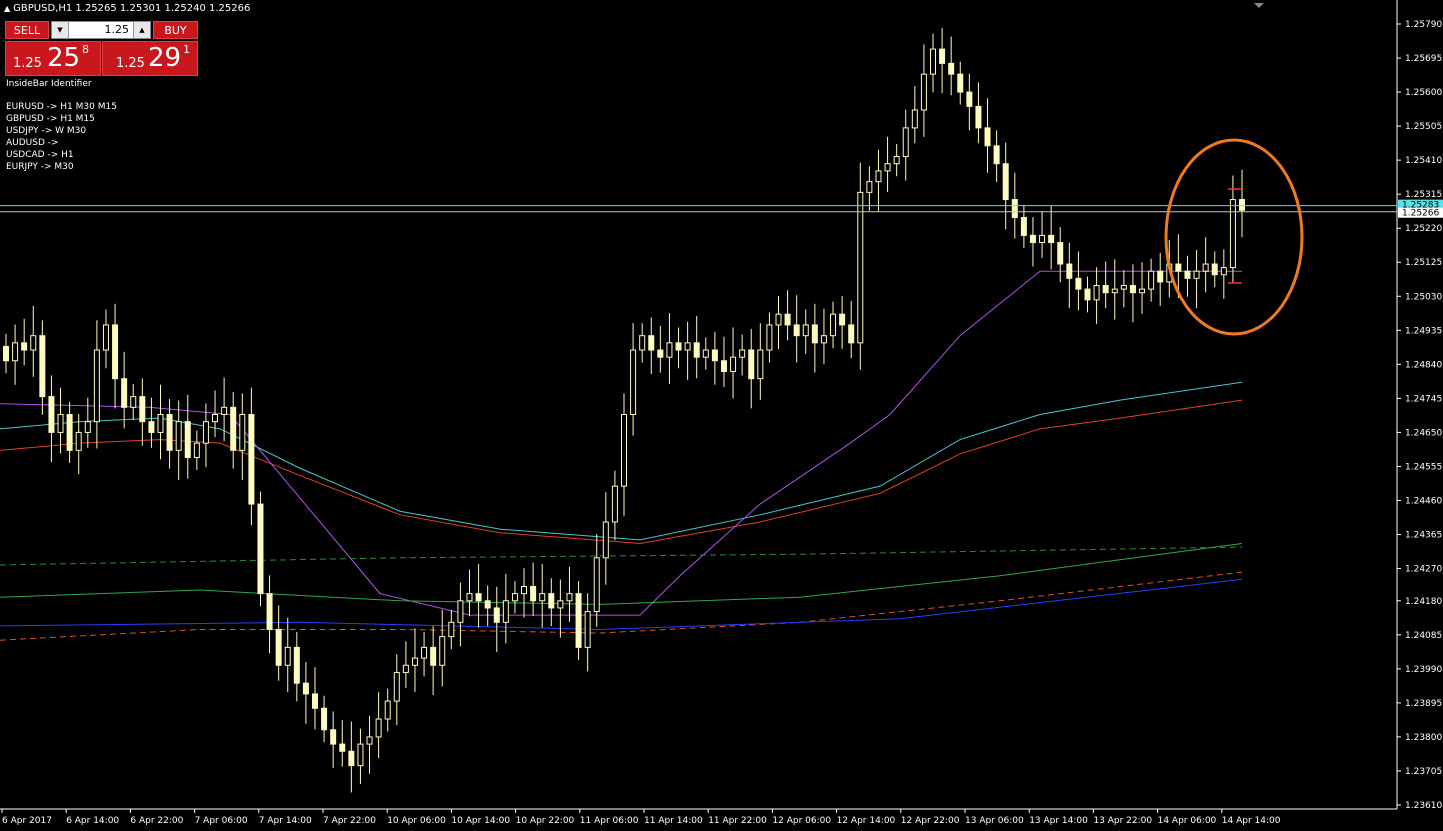  I want to click on lot-value: 1.25, so click(101, 30).